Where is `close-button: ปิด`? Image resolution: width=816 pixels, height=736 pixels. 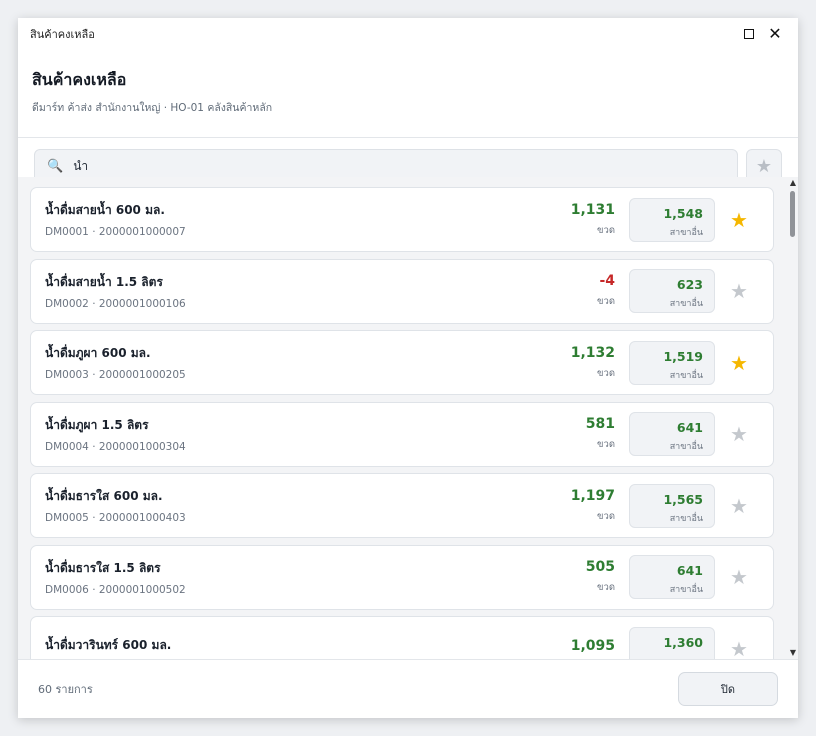
close-button: ปิด is located at coordinates (728, 689).